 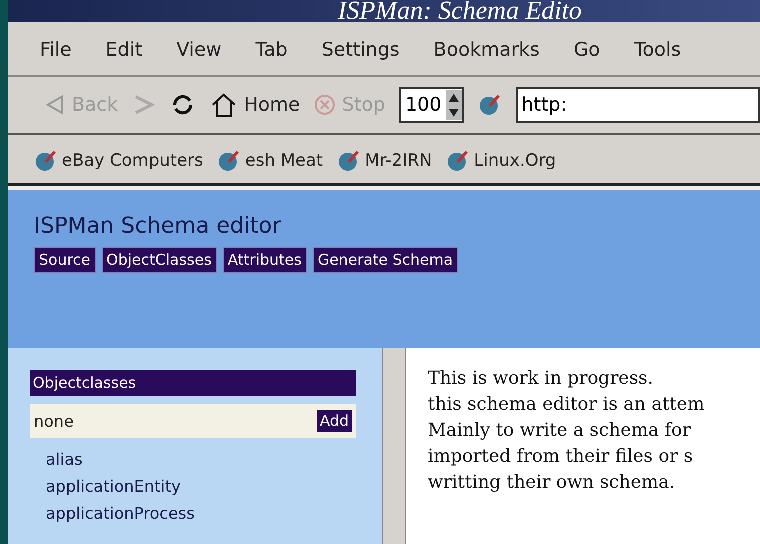 What do you see at coordinates (270, 161) in the screenshot?
I see `bookmark-link: esh Meat` at bounding box center [270, 161].